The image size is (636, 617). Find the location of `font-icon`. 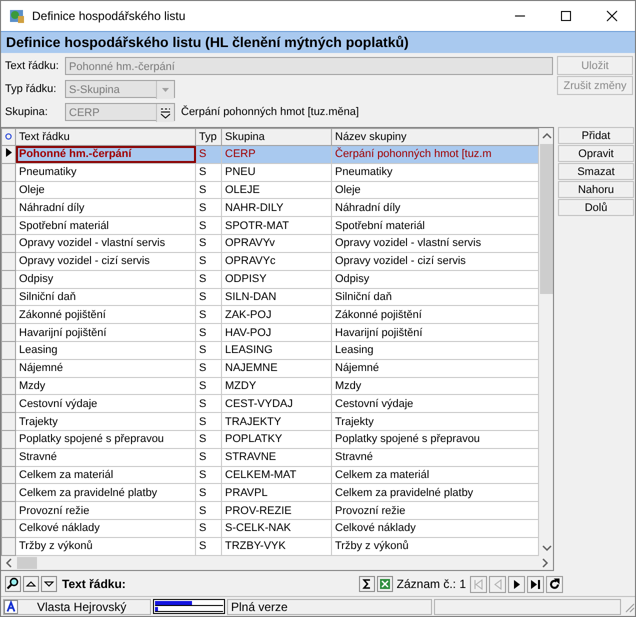

font-icon is located at coordinates (11, 607).